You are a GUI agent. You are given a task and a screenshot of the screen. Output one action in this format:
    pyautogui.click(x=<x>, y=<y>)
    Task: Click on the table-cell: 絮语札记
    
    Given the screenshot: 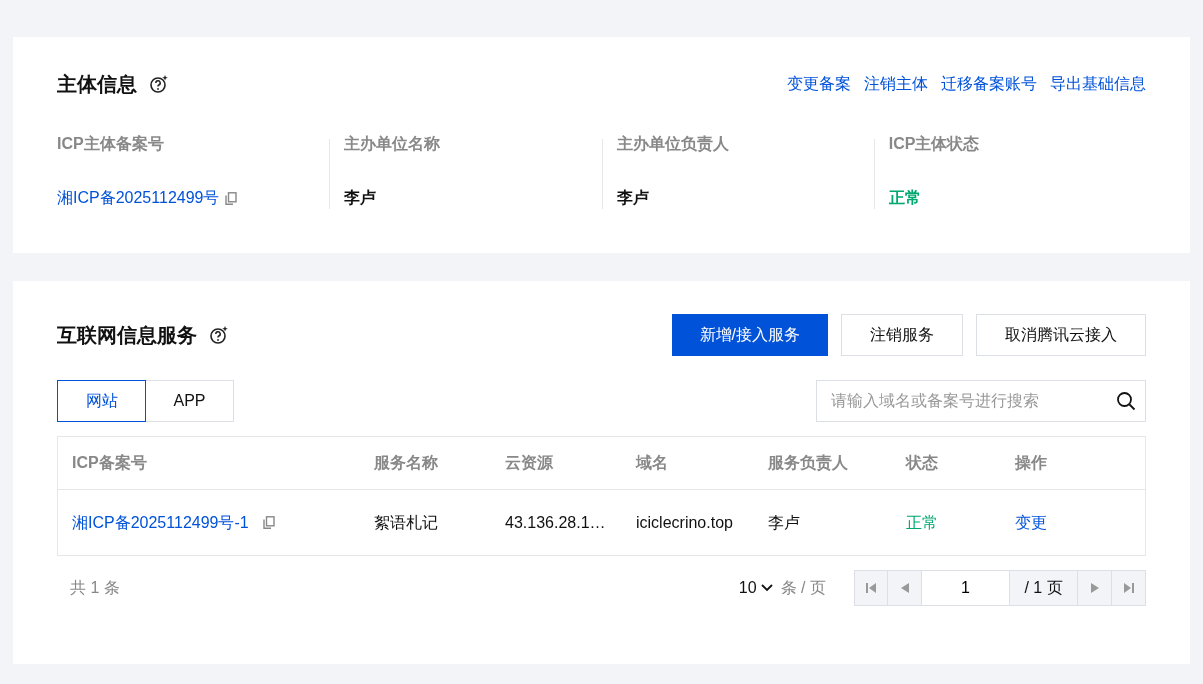 What is the action you would take?
    pyautogui.click(x=406, y=522)
    